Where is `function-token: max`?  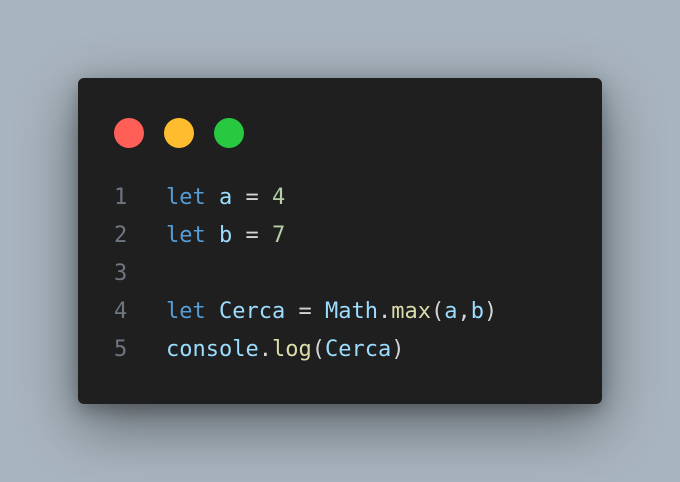 function-token: max is located at coordinates (411, 311).